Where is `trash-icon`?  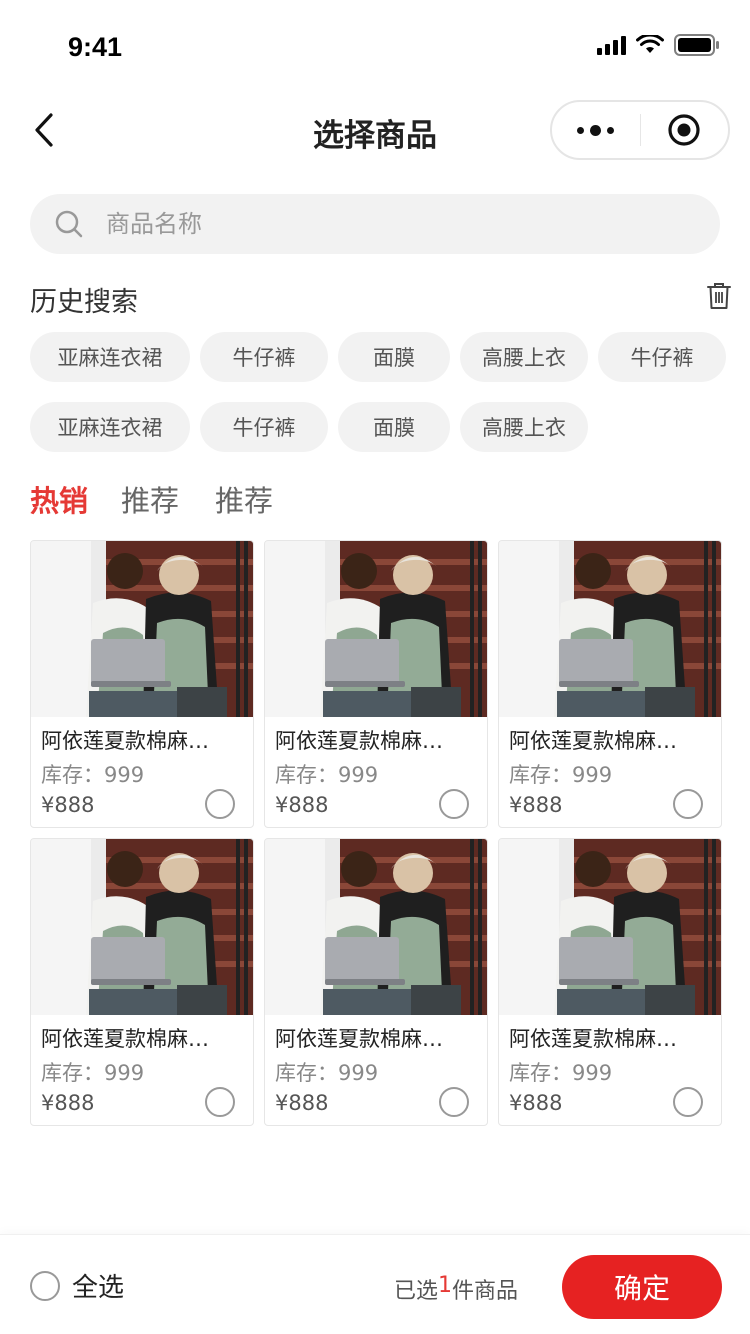
trash-icon is located at coordinates (719, 296).